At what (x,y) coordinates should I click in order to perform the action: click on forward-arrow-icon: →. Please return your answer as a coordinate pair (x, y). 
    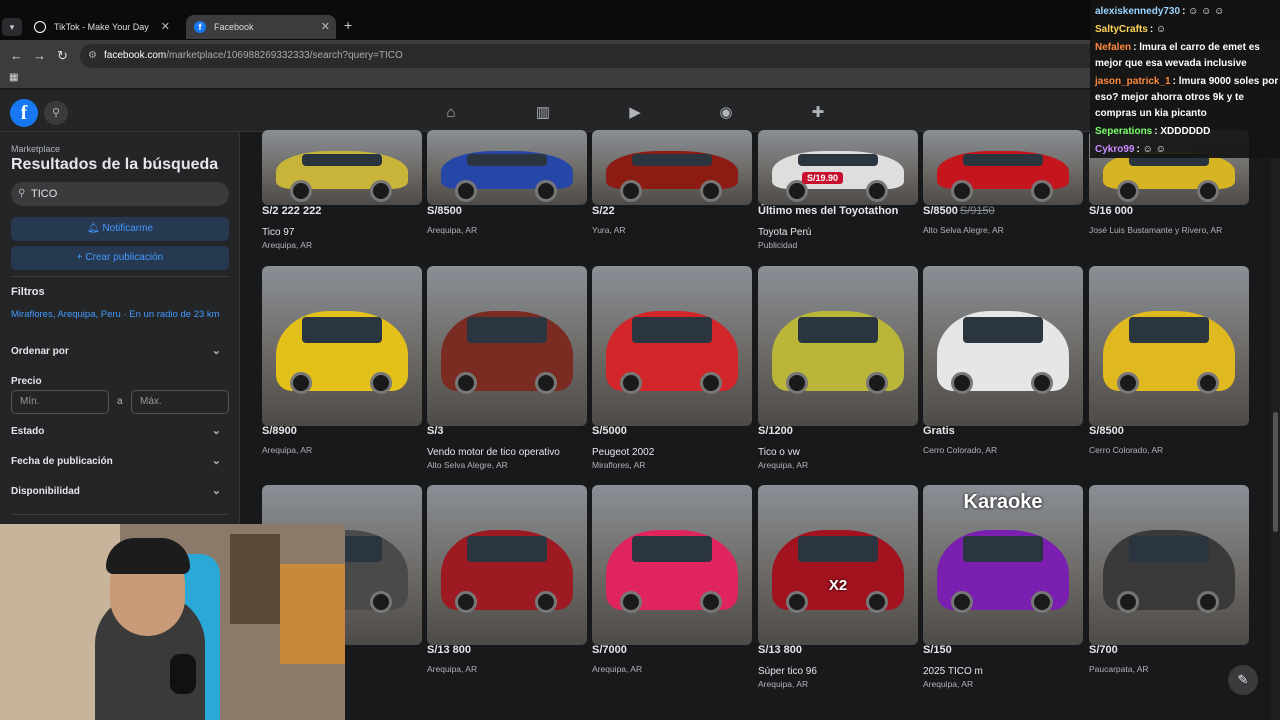
    Looking at the image, I should click on (39, 55).